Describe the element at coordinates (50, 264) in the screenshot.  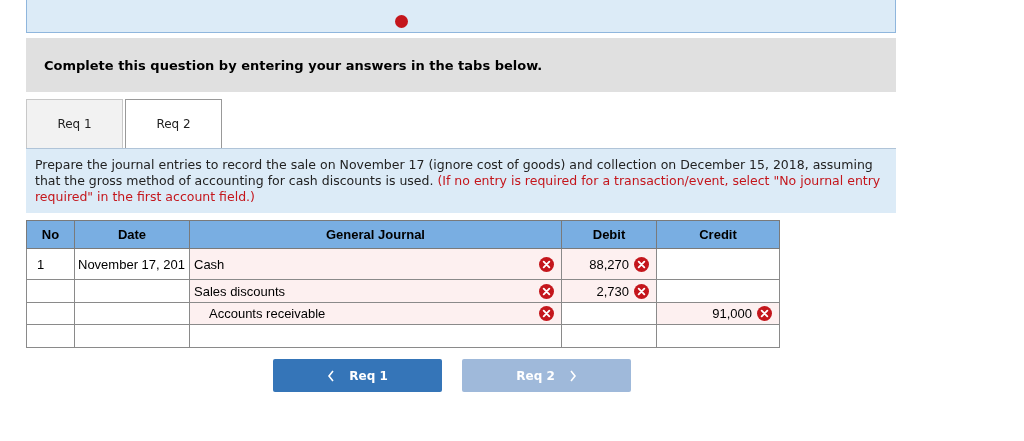
I see `table-cell: 1` at that location.